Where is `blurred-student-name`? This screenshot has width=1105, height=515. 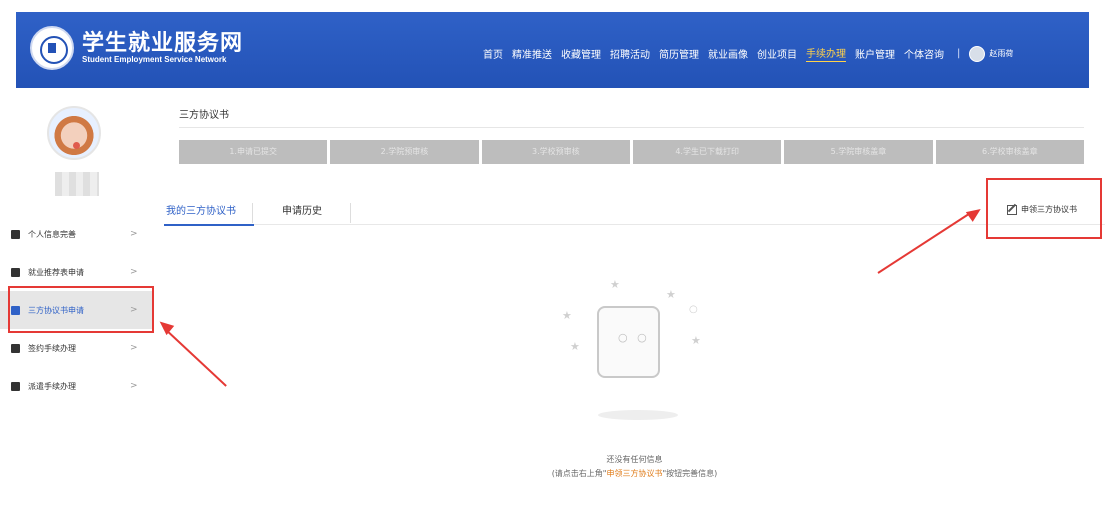 blurred-student-name is located at coordinates (77, 184).